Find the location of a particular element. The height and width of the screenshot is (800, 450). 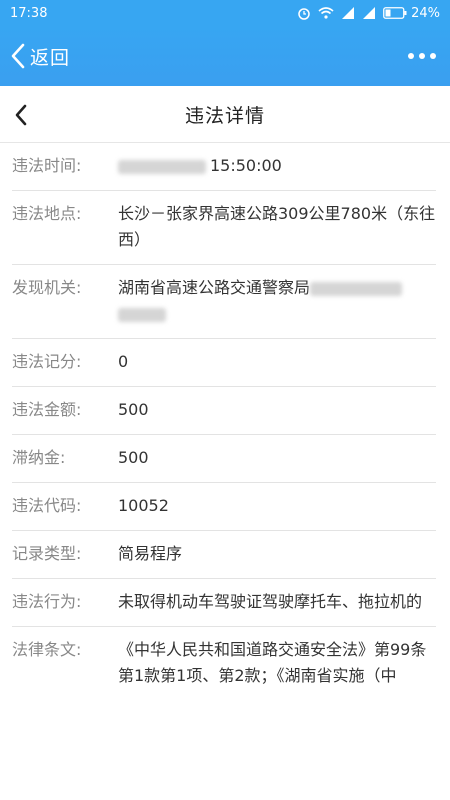

detail-label: 违法时间: is located at coordinates (47, 165).